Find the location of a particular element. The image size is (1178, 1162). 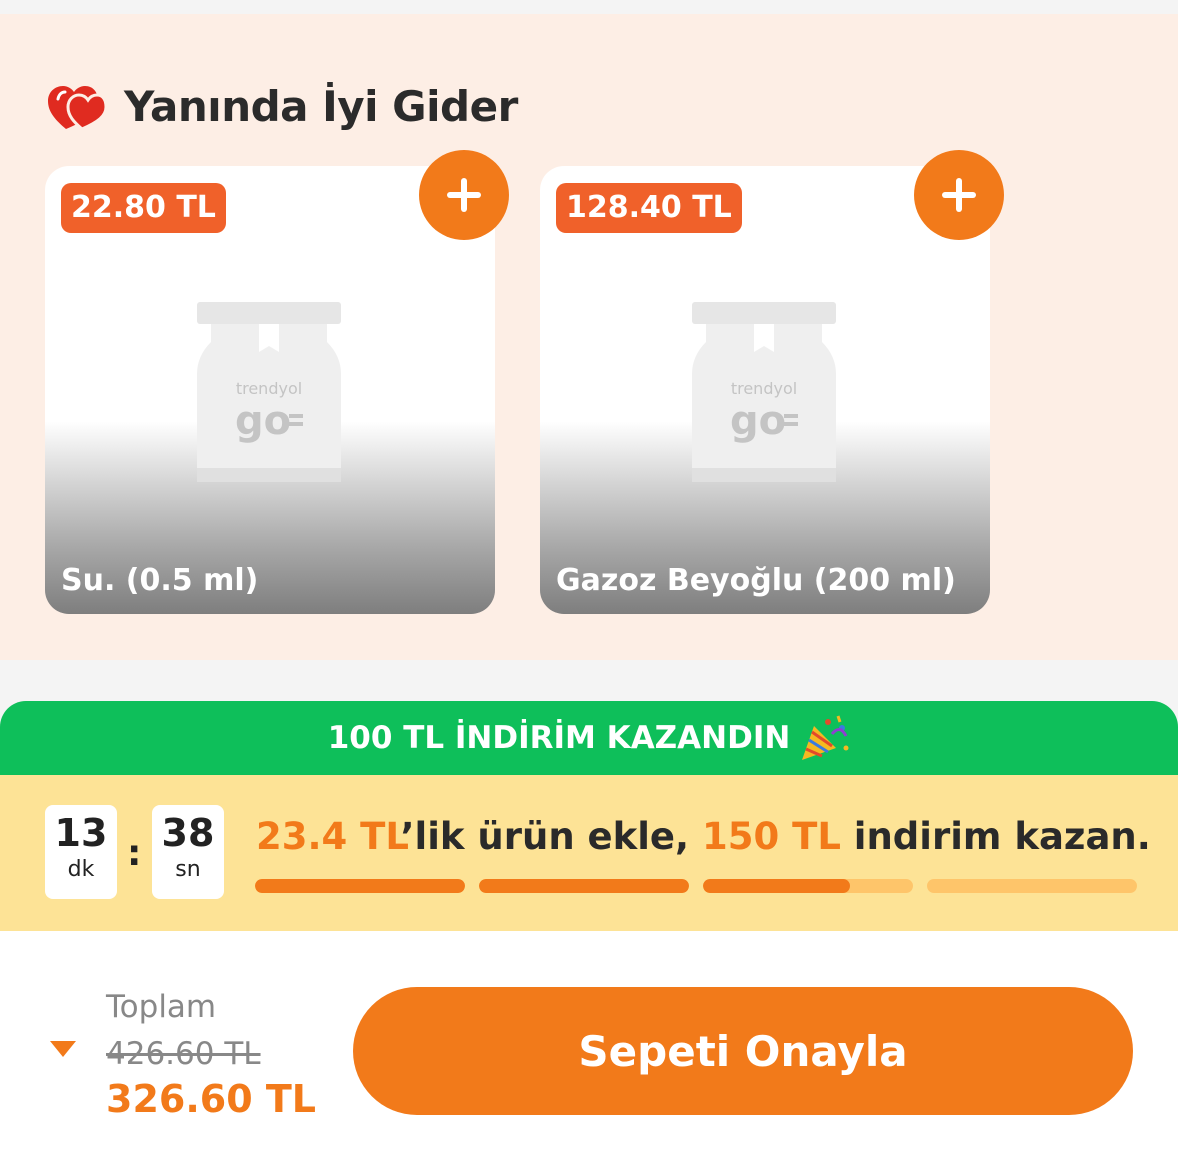

promo-text-2: indirim kazan. is located at coordinates (995, 836).